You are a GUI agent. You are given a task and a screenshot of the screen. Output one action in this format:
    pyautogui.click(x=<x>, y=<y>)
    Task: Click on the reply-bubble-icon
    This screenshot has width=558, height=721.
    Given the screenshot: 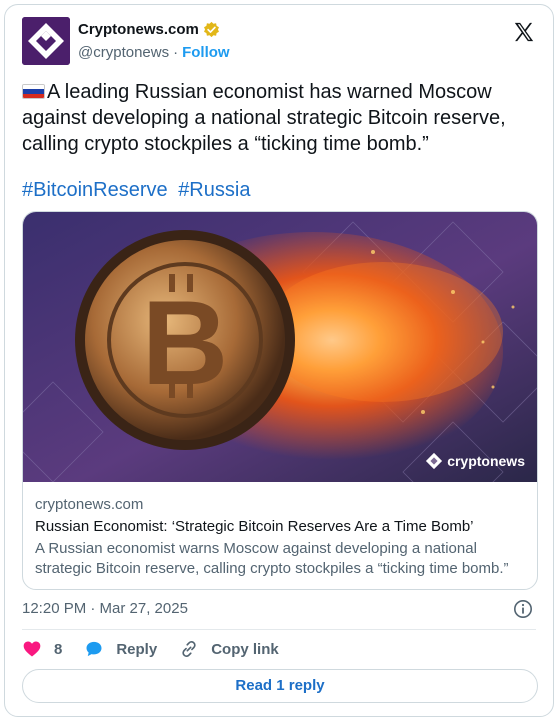 What is the action you would take?
    pyautogui.click(x=94, y=649)
    